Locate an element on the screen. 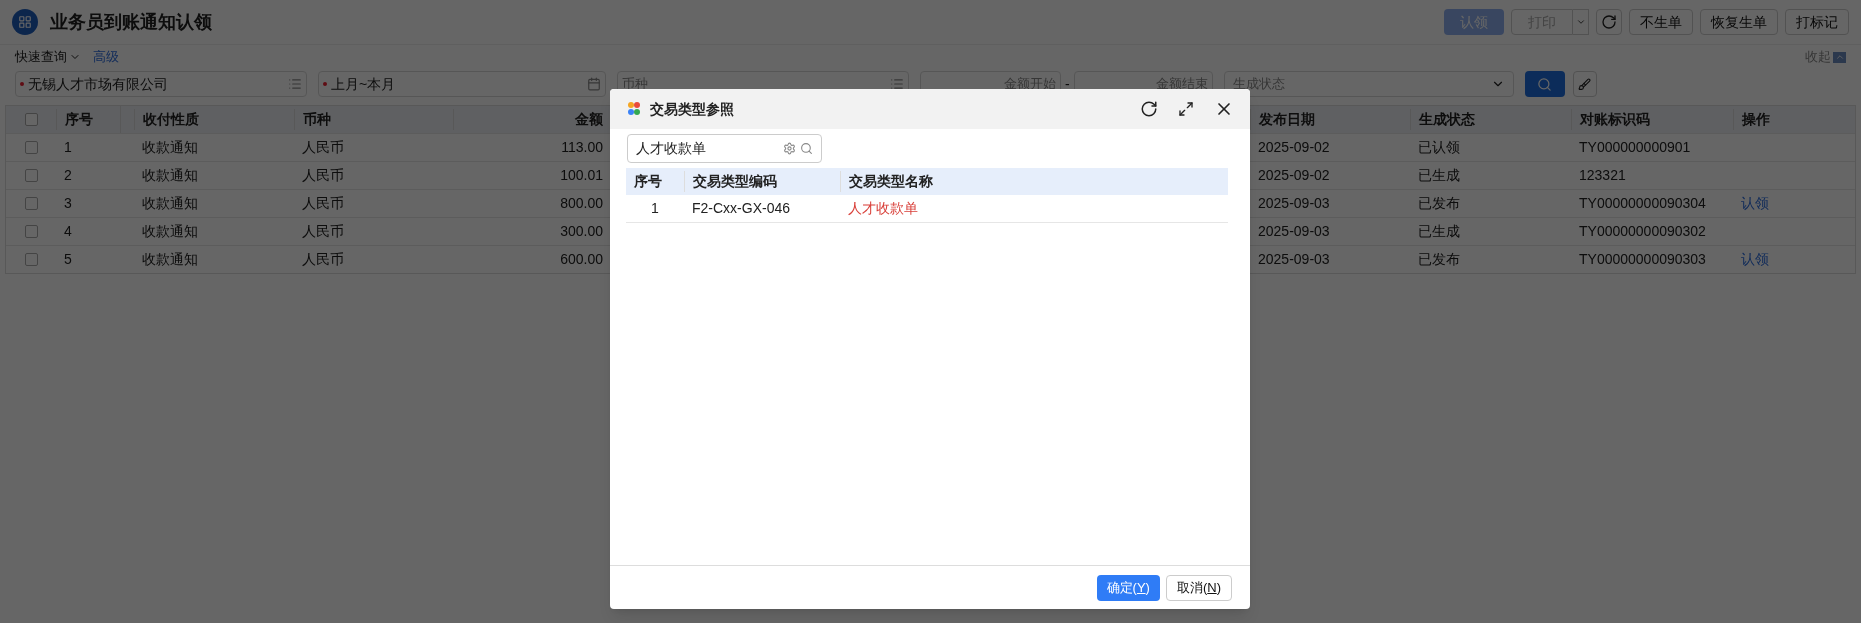 Image resolution: width=1861 pixels, height=623 pixels. table-cell-text: 人才收款单 is located at coordinates (883, 208).